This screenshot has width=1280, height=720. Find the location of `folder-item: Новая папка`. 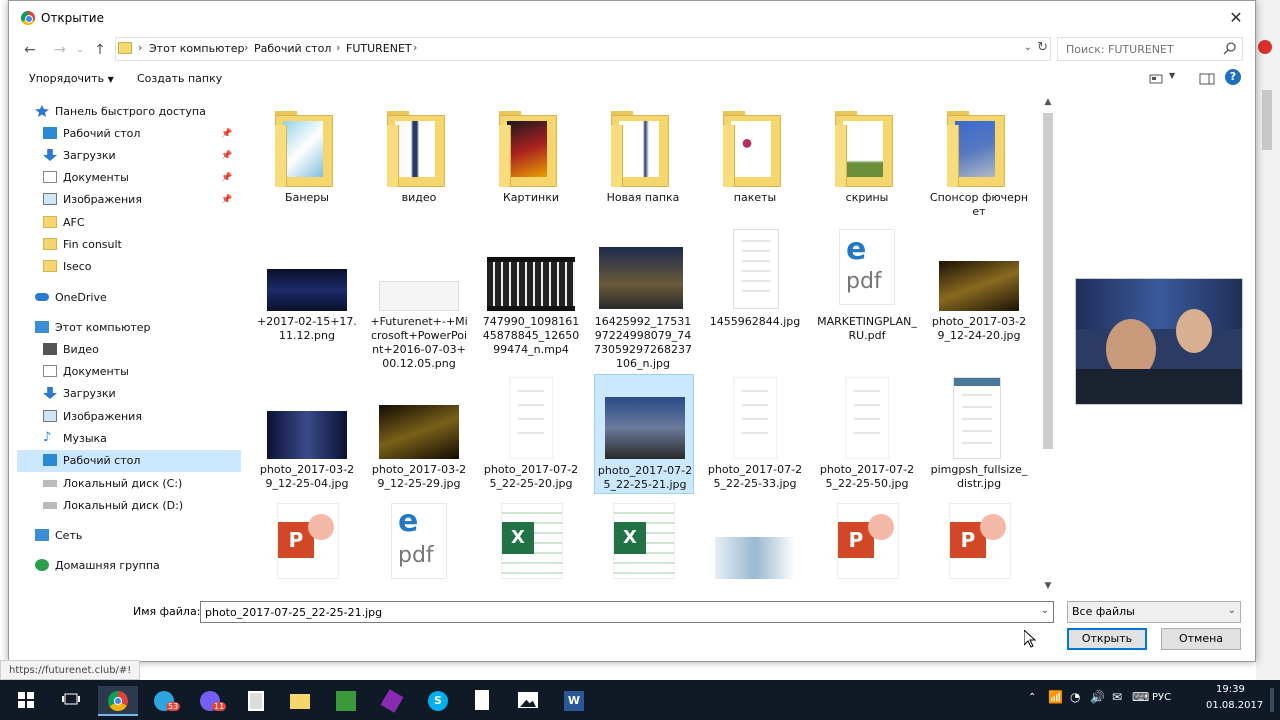

folder-item: Новая папка is located at coordinates (643, 159).